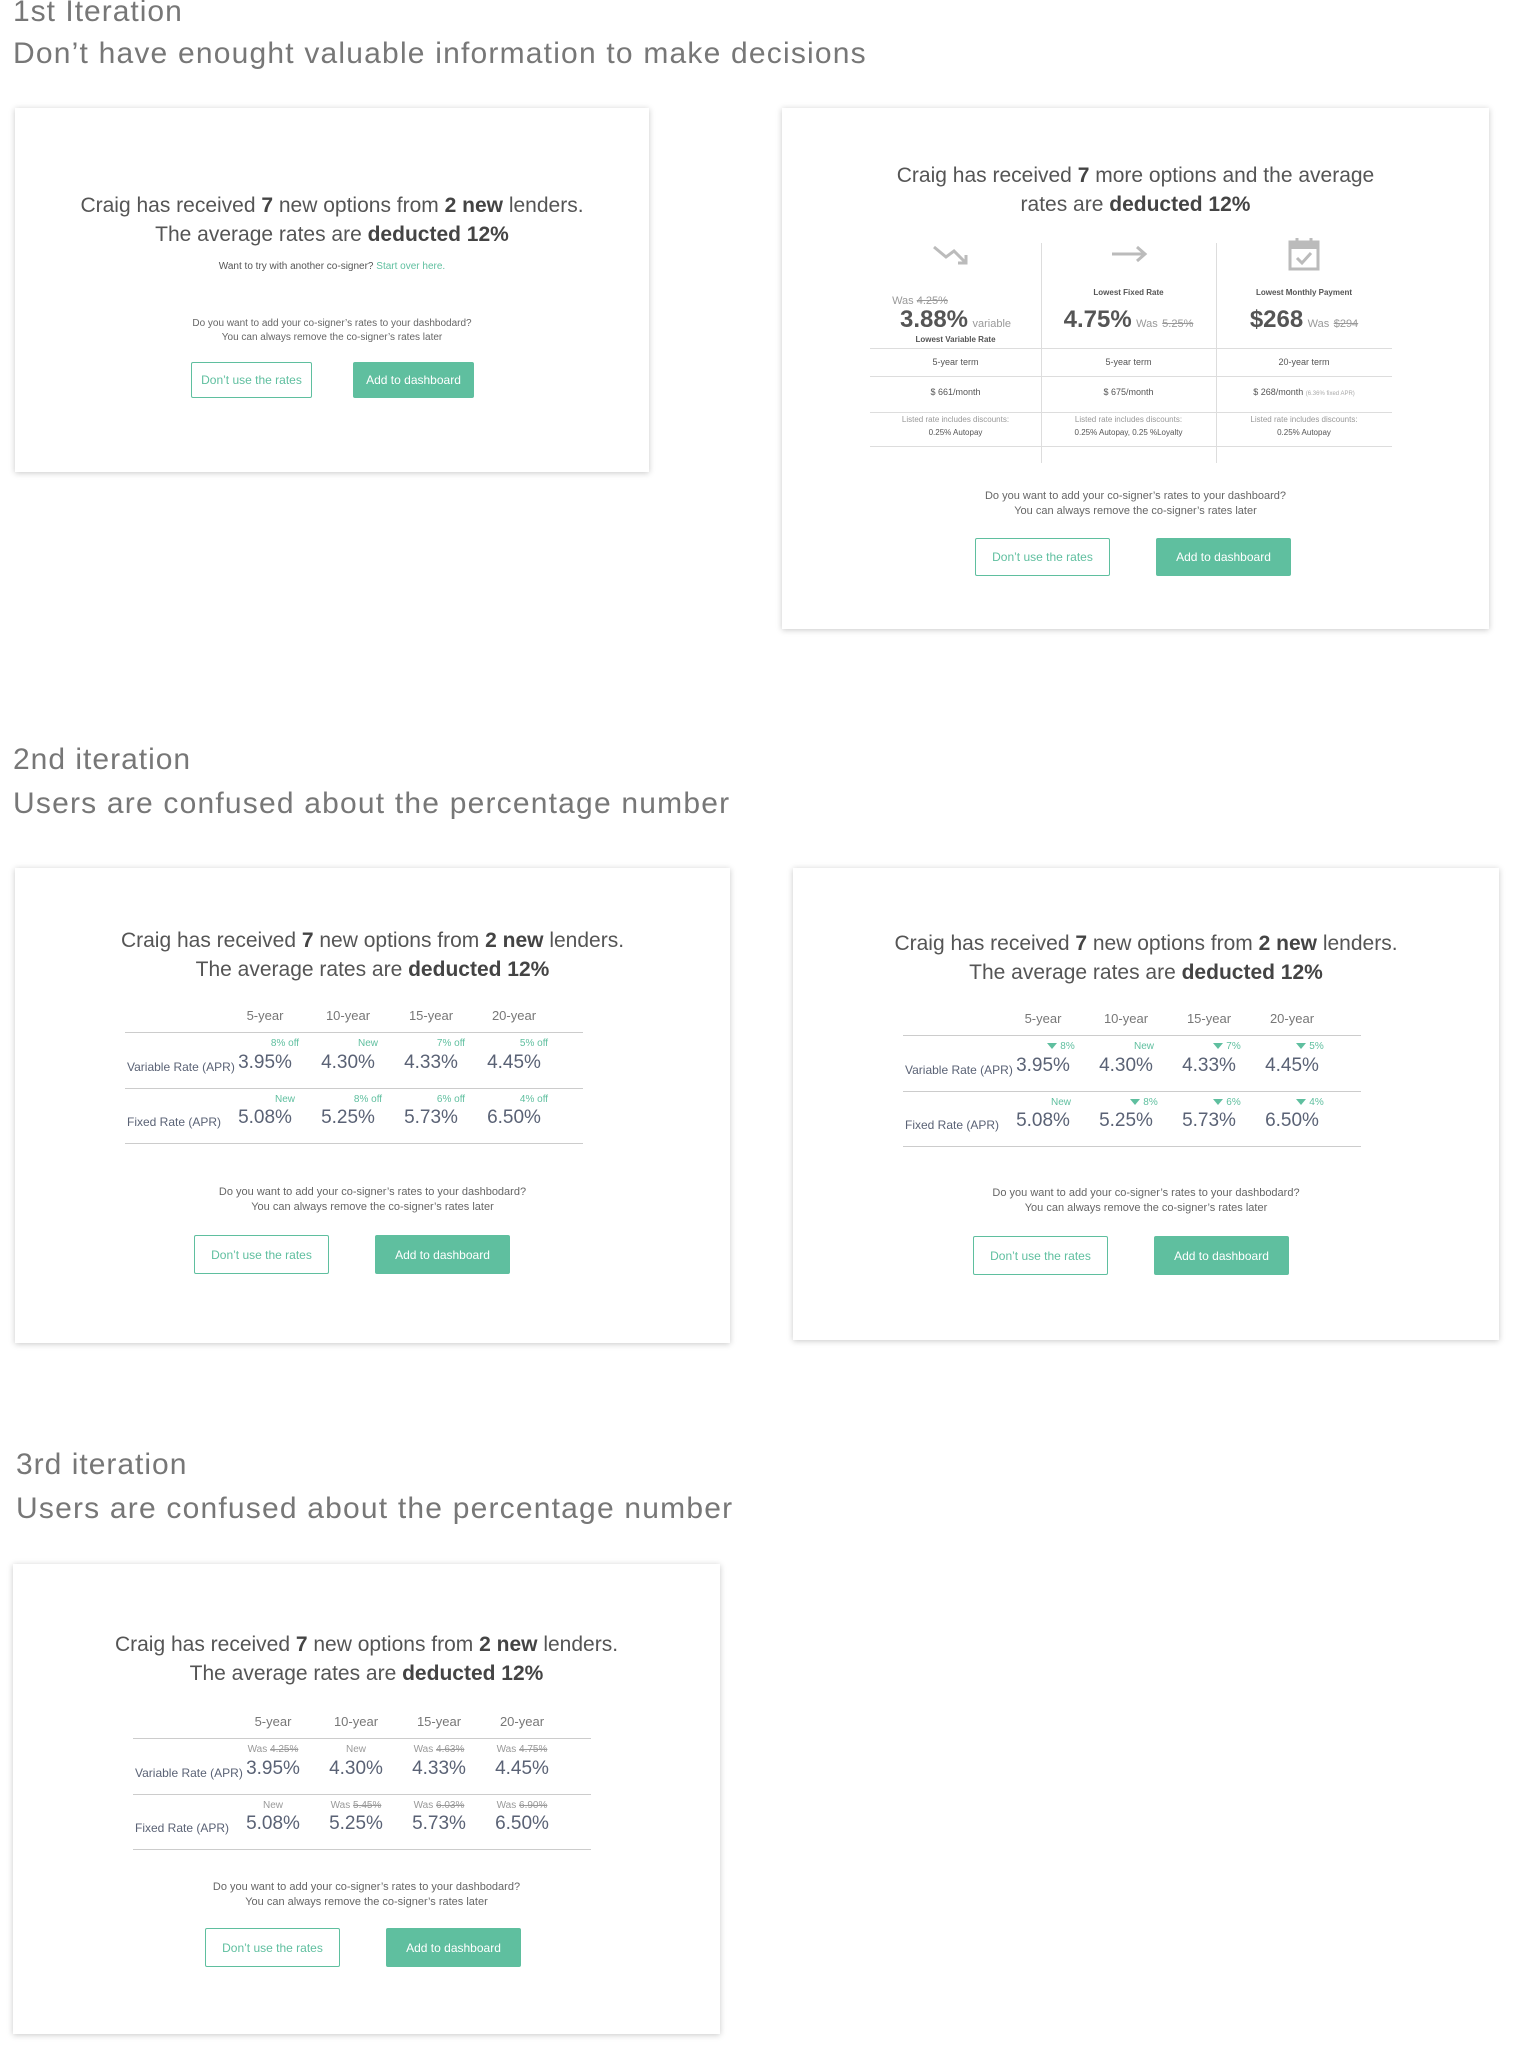 The height and width of the screenshot is (2048, 1514). I want to click on previous-rate: Was 5.45%, so click(356, 1805).